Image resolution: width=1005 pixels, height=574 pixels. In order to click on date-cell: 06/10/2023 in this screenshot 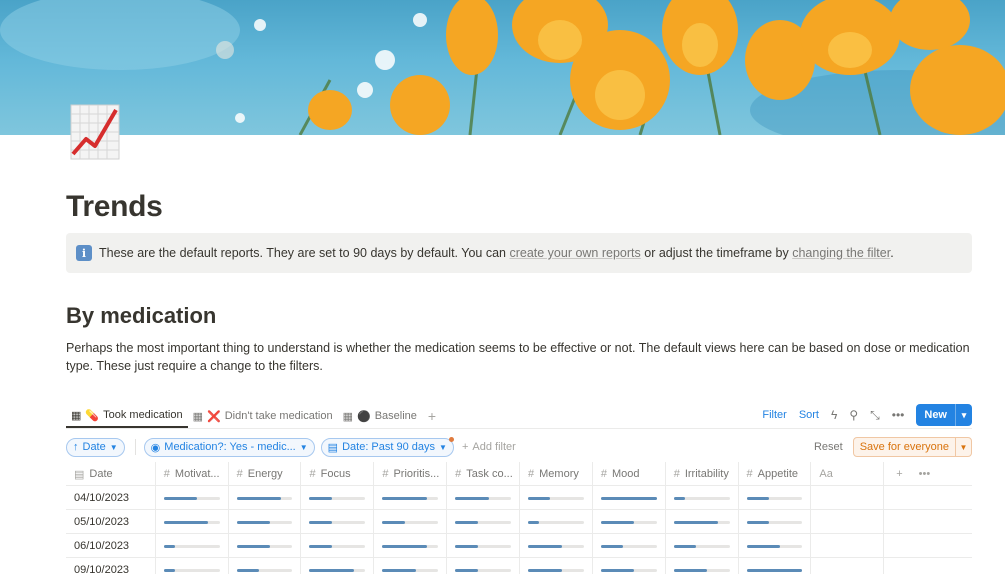, I will do `click(111, 546)`.